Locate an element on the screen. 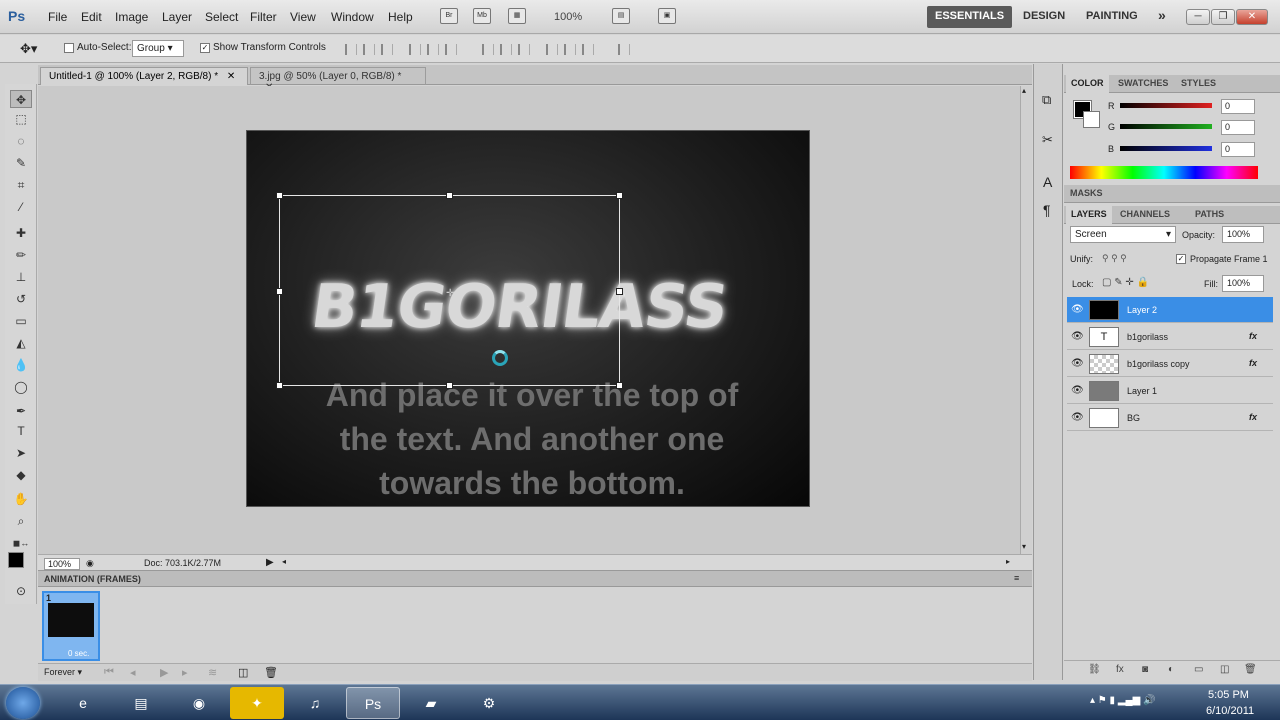 The height and width of the screenshot is (720, 1280). align-top-icon is located at coordinates (351, 49).